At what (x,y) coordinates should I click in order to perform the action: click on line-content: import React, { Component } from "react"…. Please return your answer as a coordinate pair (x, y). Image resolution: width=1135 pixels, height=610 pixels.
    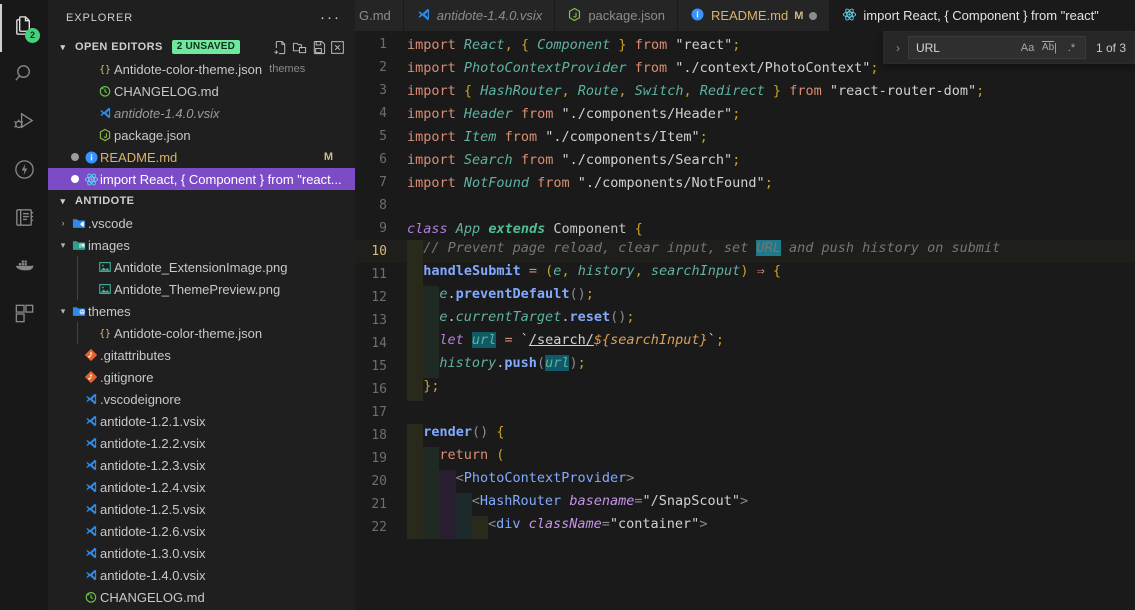
    Looking at the image, I should click on (574, 44).